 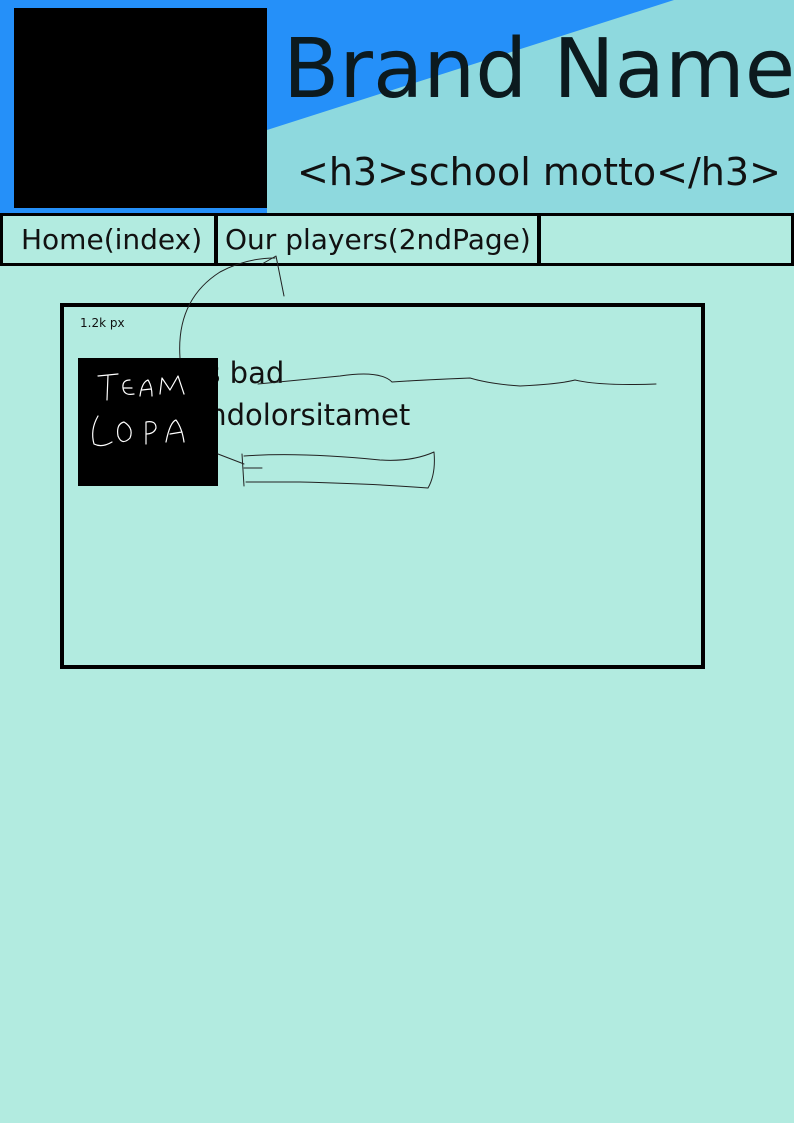 I want to click on brand-name: Brand Name, so click(x=538, y=70).